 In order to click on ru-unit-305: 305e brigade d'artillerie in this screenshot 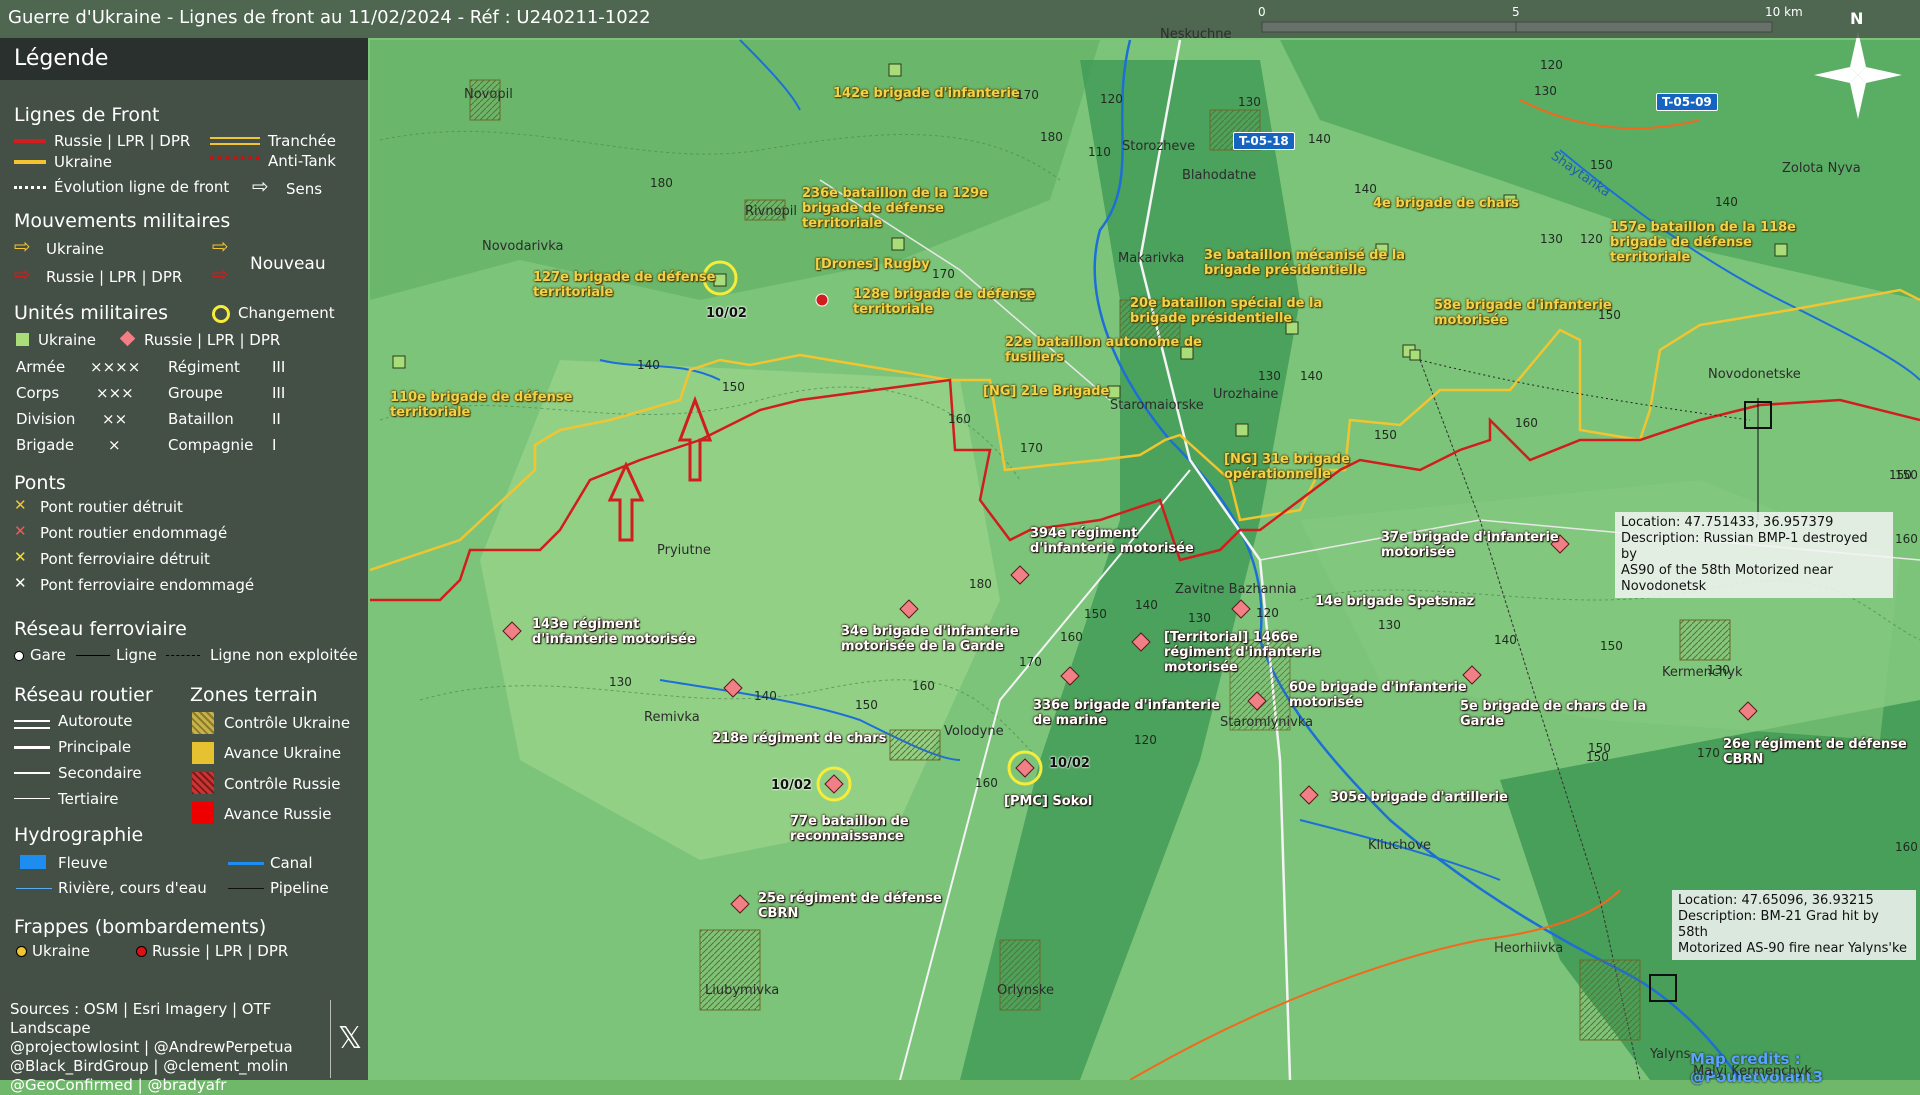, I will do `click(1419, 797)`.